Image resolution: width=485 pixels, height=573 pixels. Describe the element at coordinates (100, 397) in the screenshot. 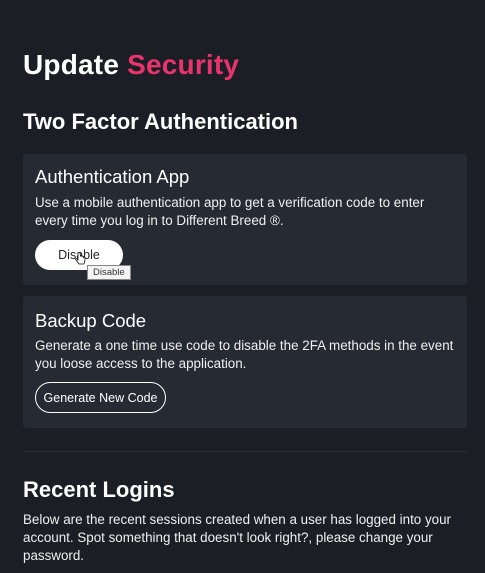

I see `generate-new-code-button: Generate New Code` at that location.